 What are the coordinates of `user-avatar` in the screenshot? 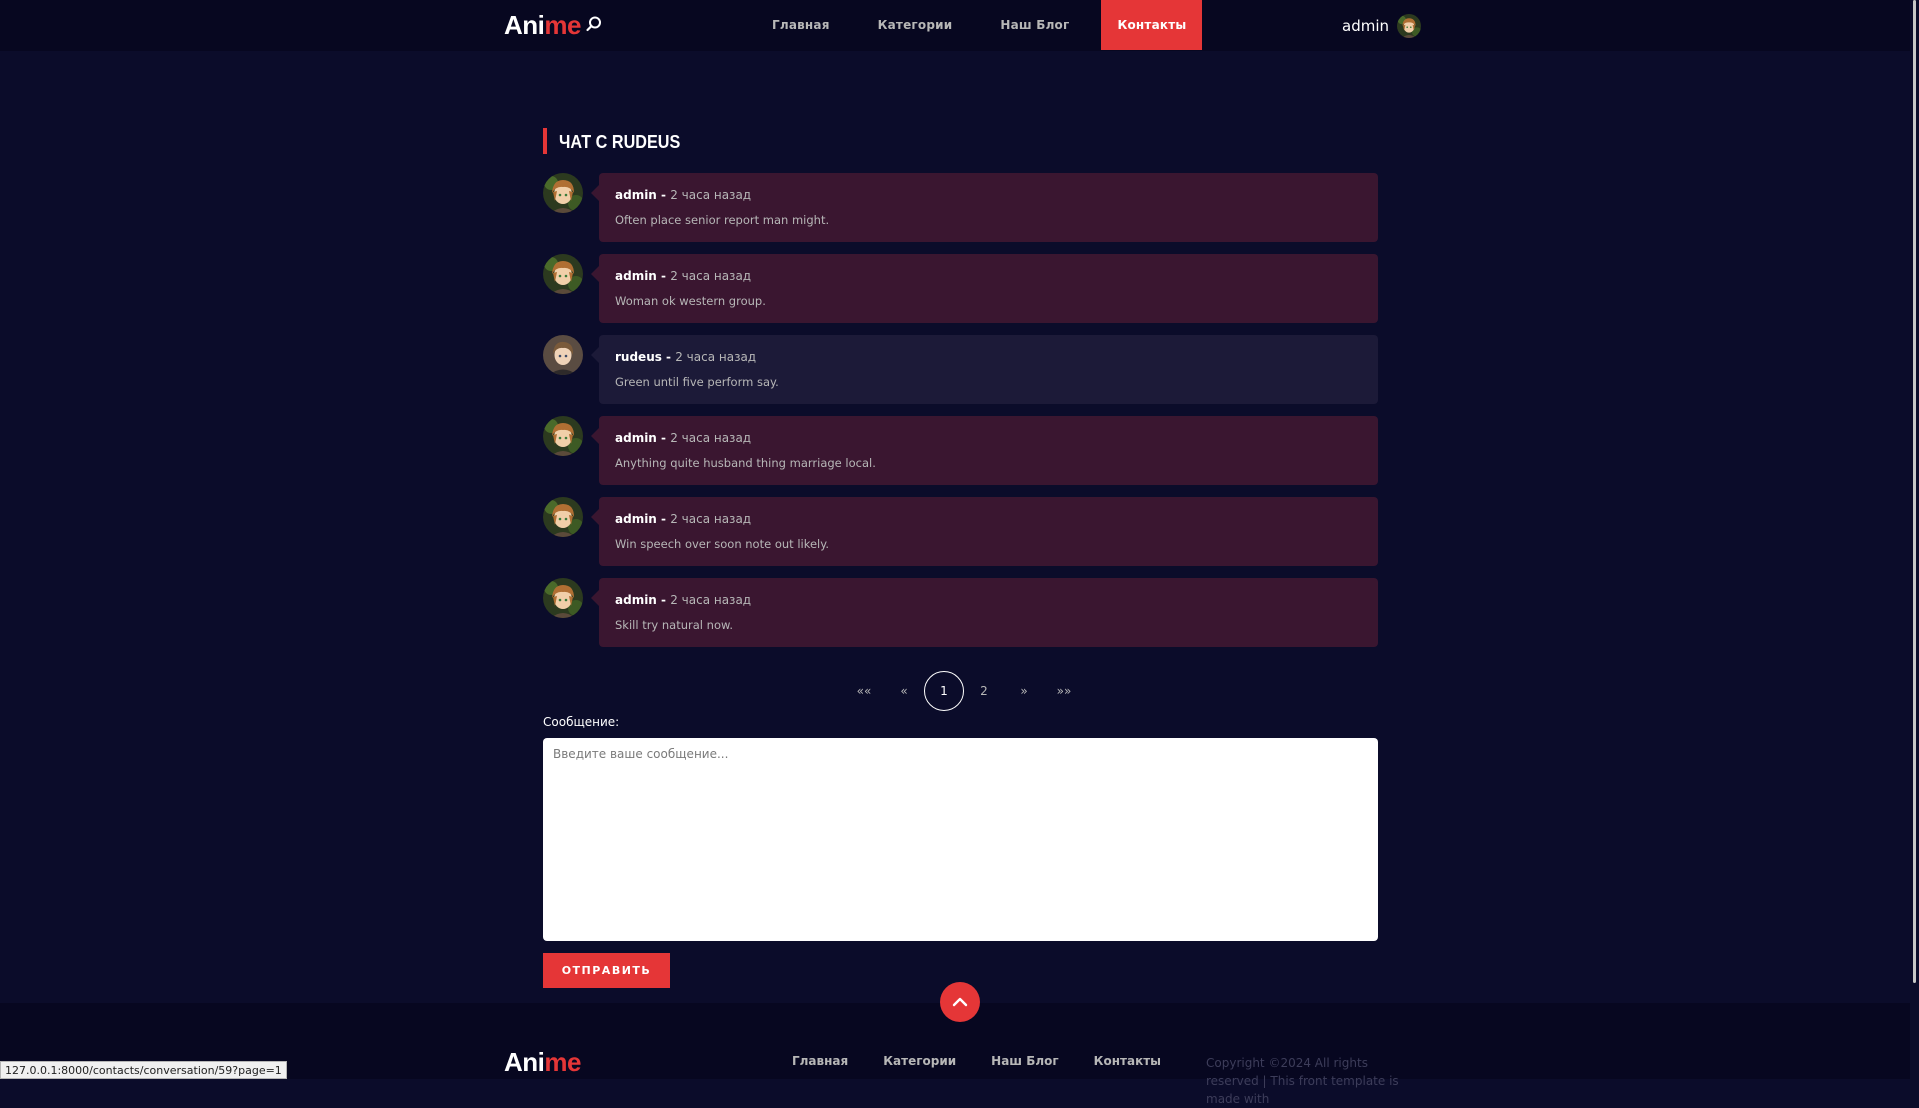 It's located at (1409, 26).